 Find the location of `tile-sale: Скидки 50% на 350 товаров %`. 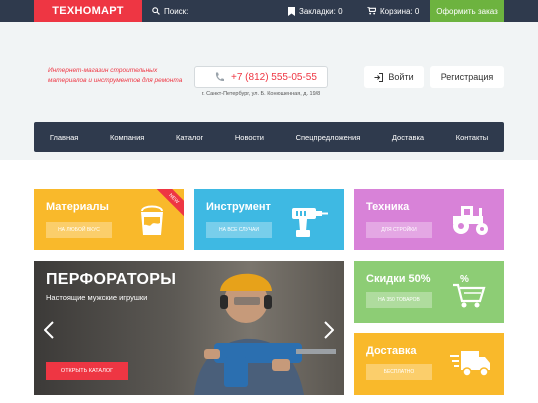

tile-sale: Скидки 50% на 350 товаров % is located at coordinates (429, 292).